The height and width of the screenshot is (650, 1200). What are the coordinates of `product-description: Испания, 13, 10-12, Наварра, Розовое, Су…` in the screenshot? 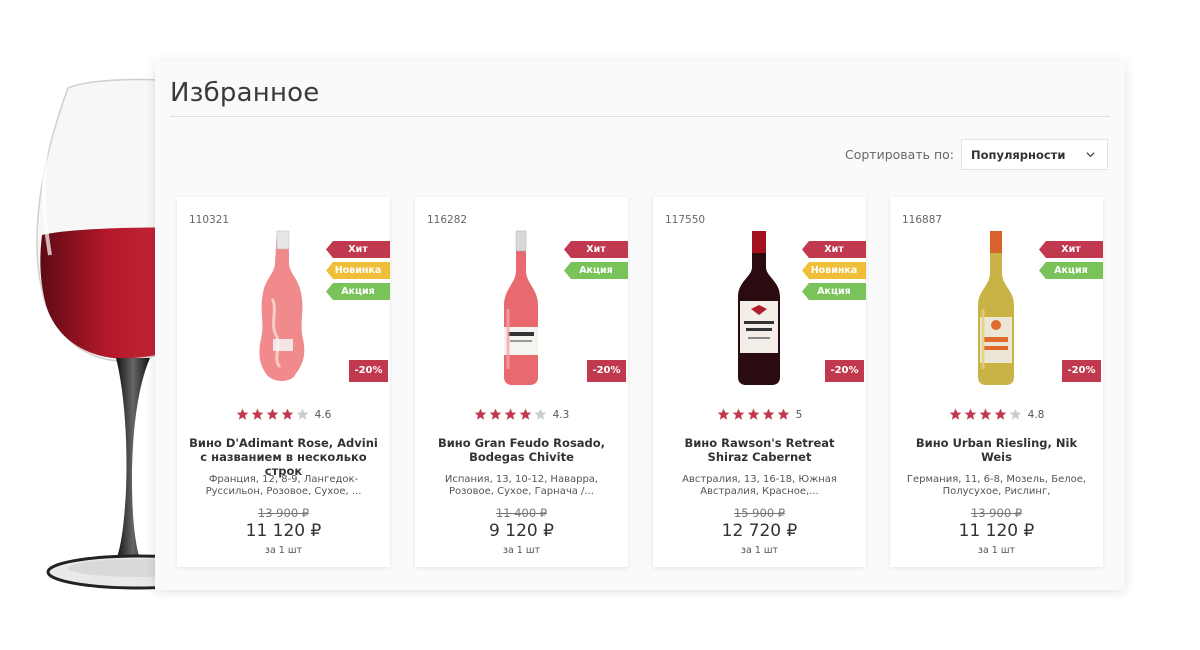 It's located at (521, 485).